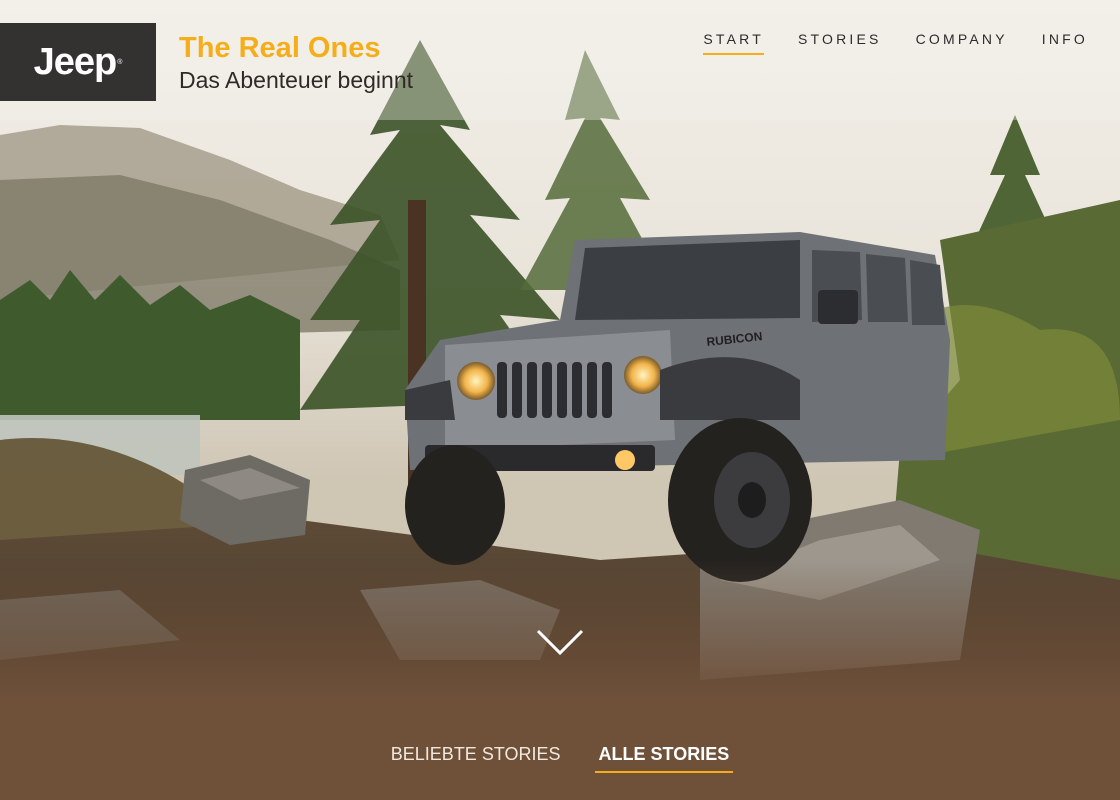 The image size is (1120, 800). Describe the element at coordinates (560, 642) in the screenshot. I see `chevron-down-icon` at that location.